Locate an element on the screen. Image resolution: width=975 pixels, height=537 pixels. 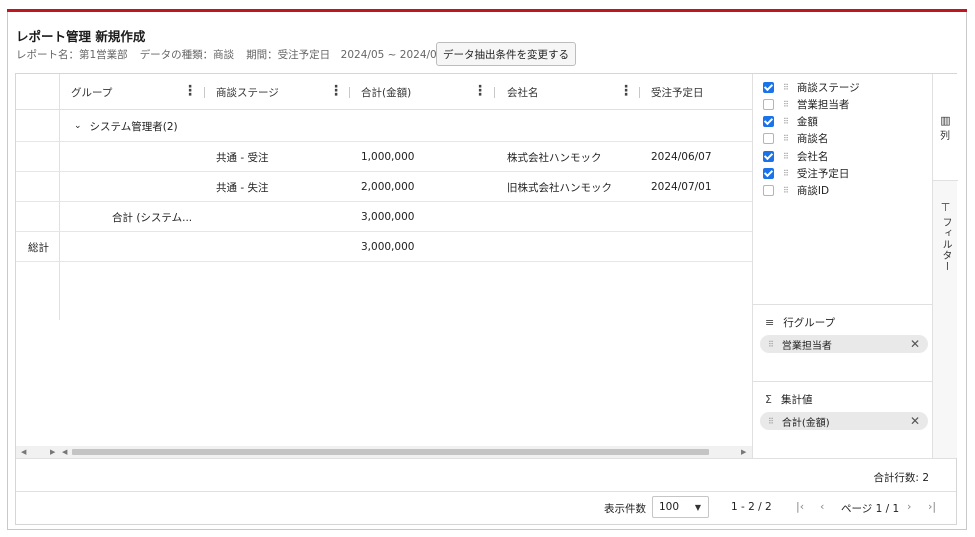
page-size-select: 100 ▼ is located at coordinates (680, 507).